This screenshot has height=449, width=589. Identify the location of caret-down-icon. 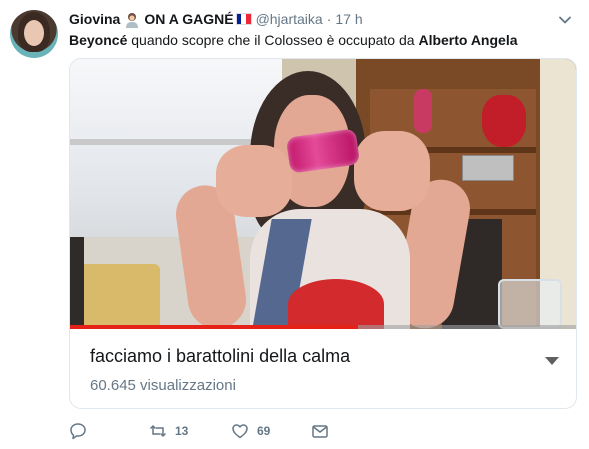
(552, 359).